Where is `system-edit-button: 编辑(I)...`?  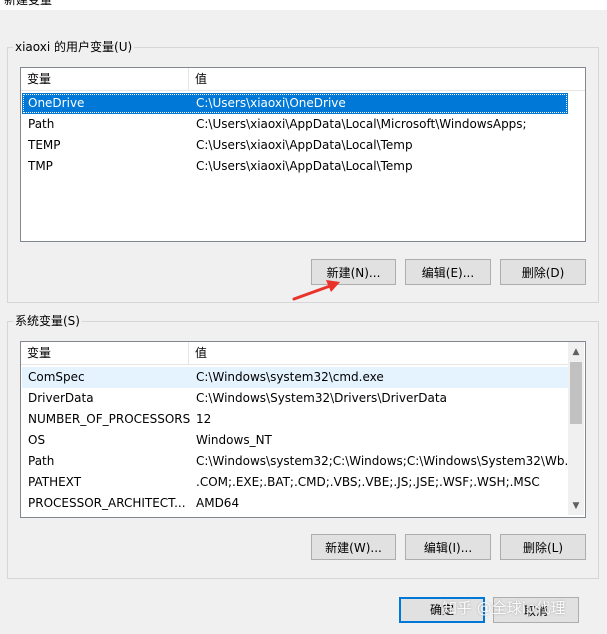 system-edit-button: 编辑(I)... is located at coordinates (448, 547).